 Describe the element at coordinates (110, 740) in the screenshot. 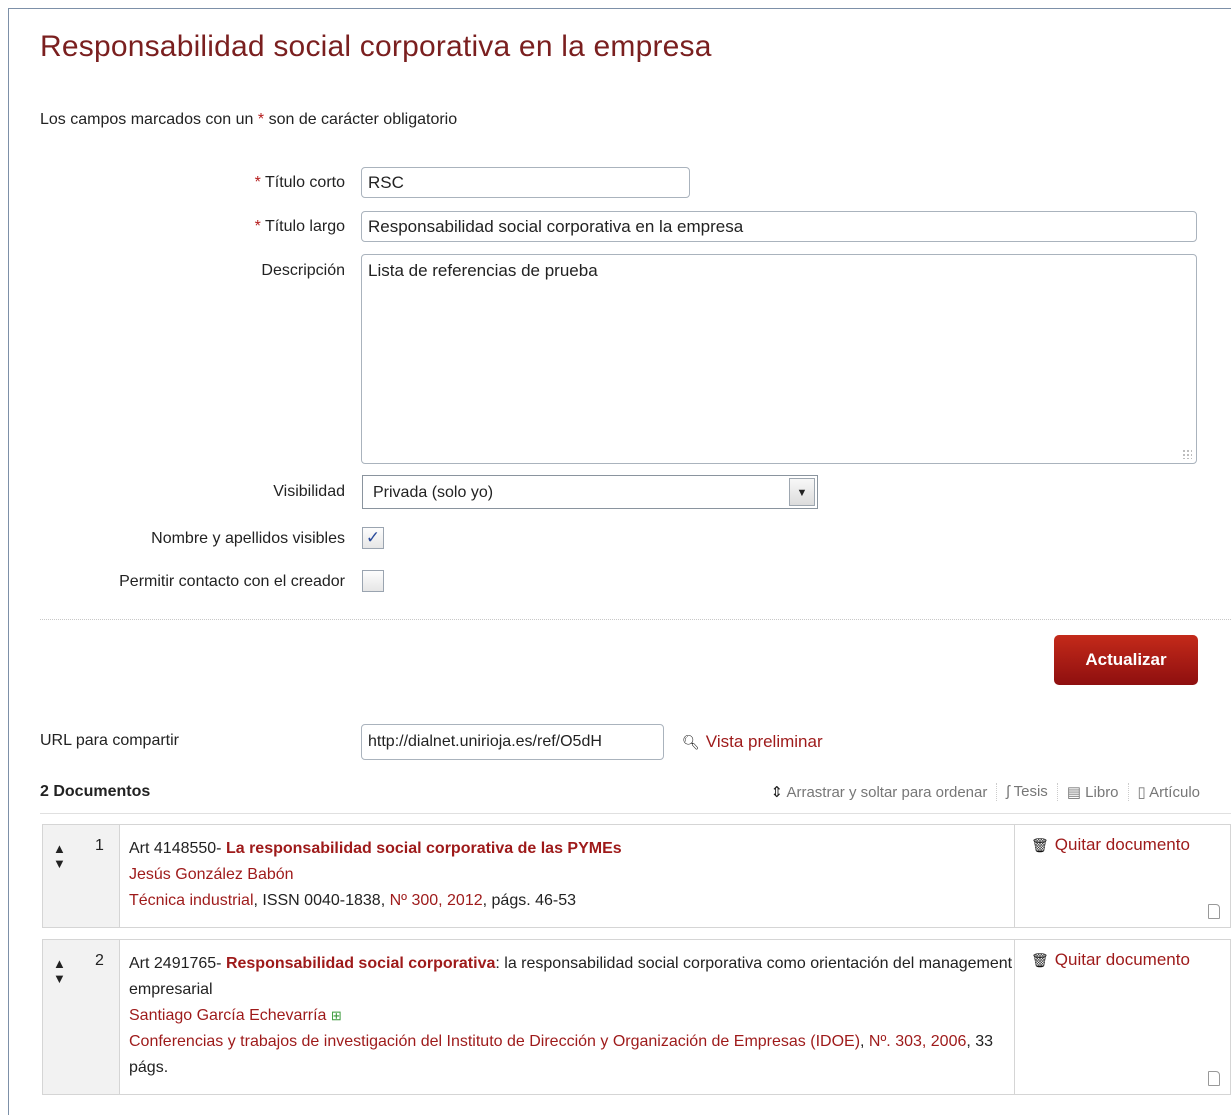

I see `share-url-label: URL para compartir` at that location.